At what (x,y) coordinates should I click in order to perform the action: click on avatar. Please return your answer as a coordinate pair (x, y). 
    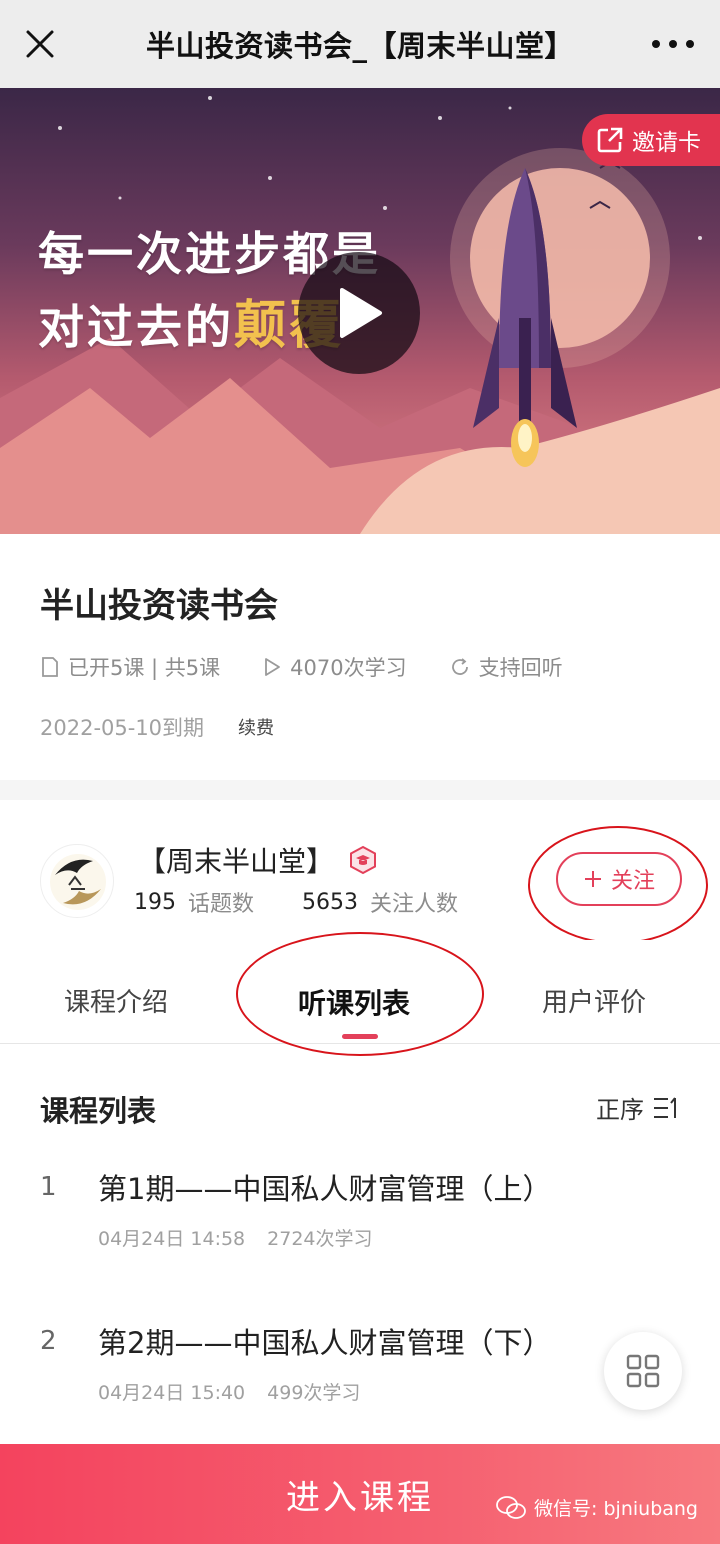
    Looking at the image, I should click on (77, 881).